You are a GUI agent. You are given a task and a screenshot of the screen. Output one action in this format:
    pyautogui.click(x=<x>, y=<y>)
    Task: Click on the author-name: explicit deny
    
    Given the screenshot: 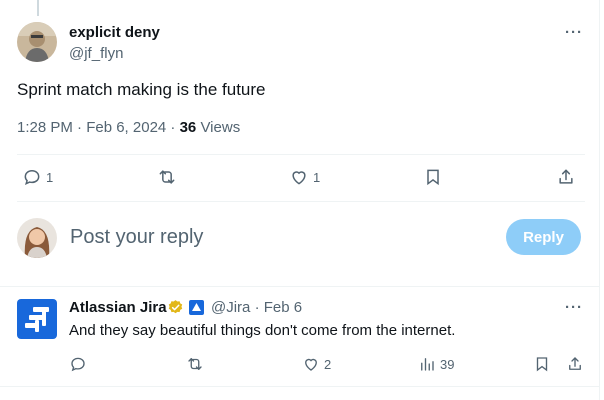 What is the action you would take?
    pyautogui.click(x=114, y=32)
    